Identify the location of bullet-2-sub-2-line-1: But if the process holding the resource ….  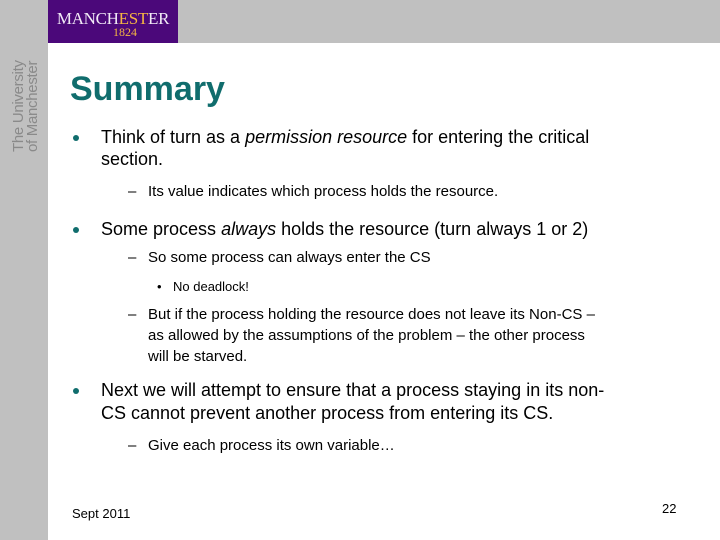
(371, 314).